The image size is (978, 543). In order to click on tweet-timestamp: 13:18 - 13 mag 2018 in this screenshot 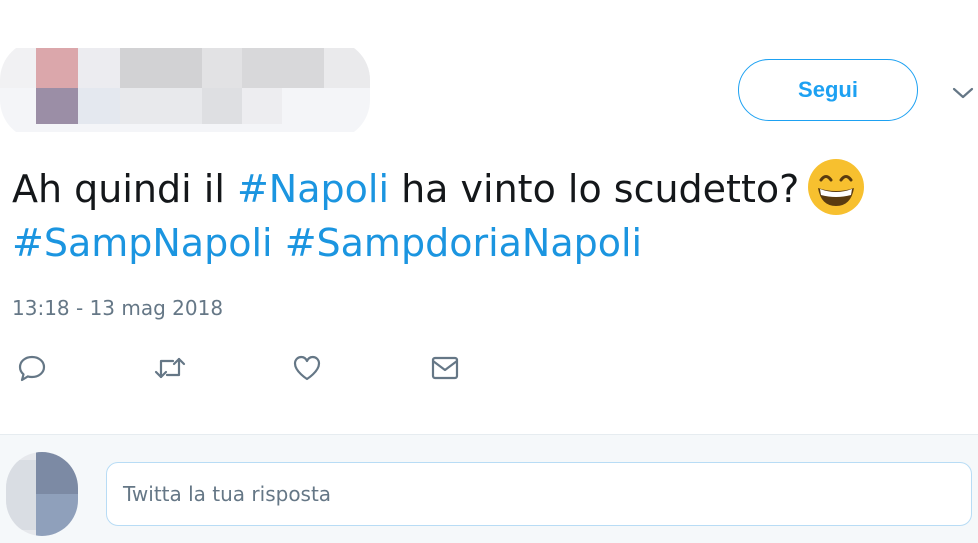, I will do `click(117, 308)`.